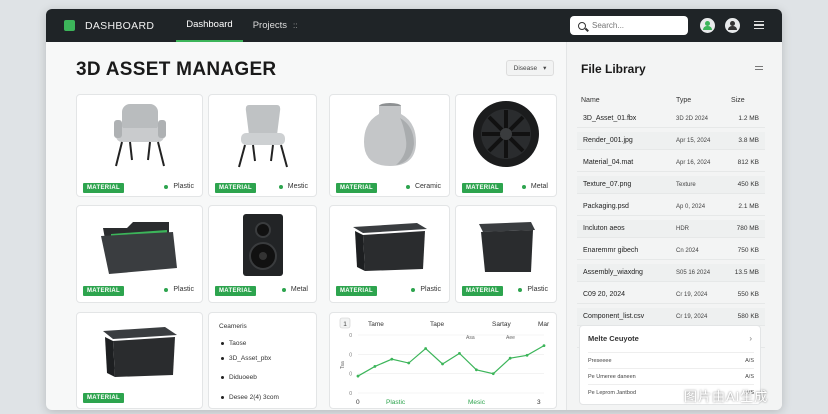 The width and height of the screenshot is (828, 414). What do you see at coordinates (139, 245) in the screenshot?
I see `folder-icon` at bounding box center [139, 245].